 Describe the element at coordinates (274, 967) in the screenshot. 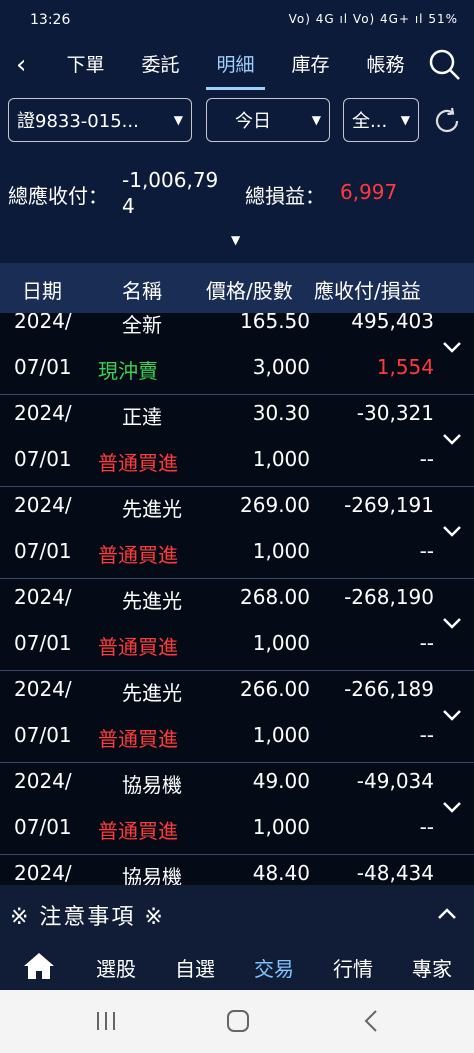

I see `nav-trade: 交易` at that location.